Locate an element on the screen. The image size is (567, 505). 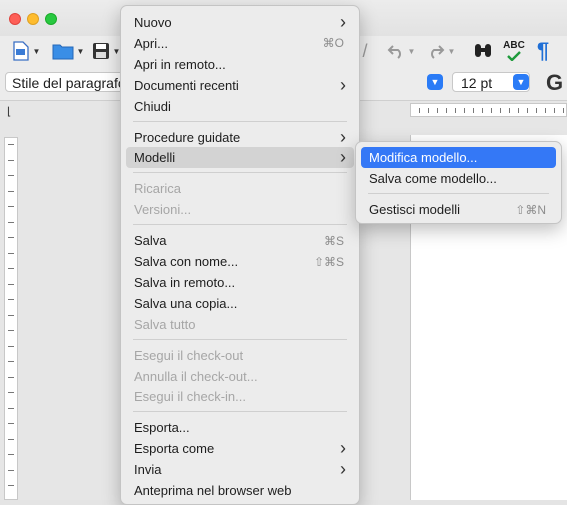
menu-item-salva-tutto: Salva tutto is located at coordinates (240, 324).